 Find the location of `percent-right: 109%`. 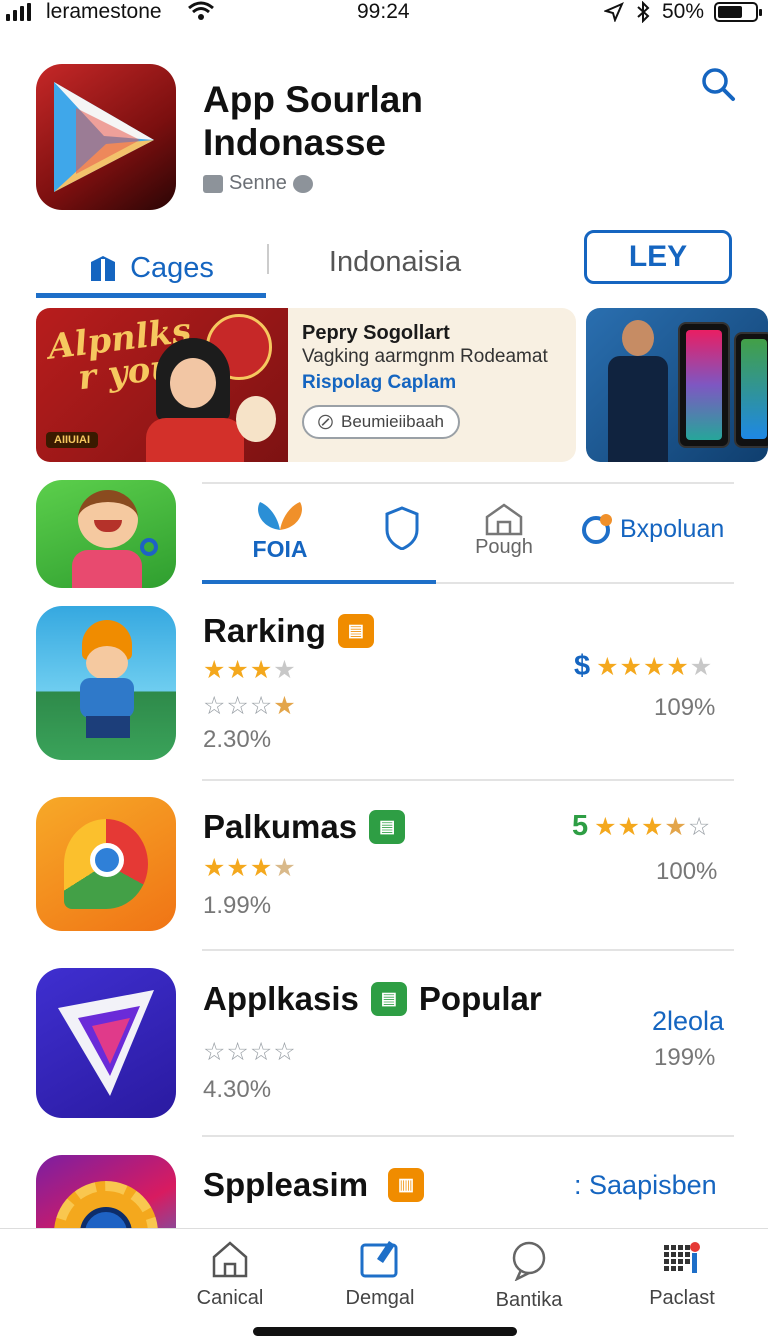

percent-right: 109% is located at coordinates (685, 707).